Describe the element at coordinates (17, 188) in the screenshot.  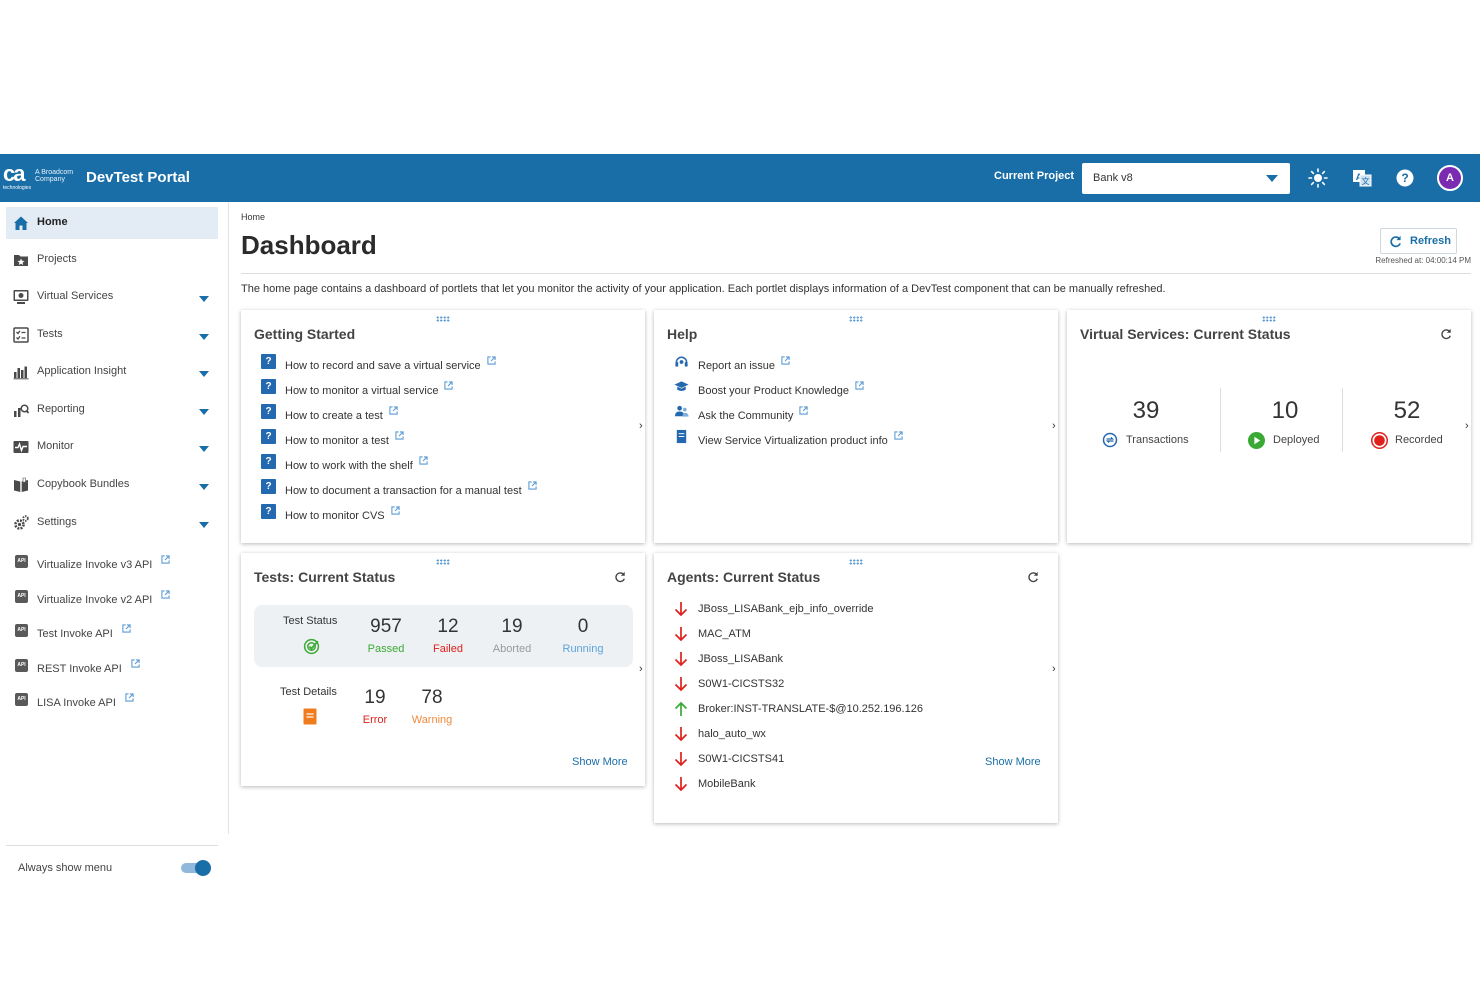
I see `logo-tech-text: technologies` at that location.